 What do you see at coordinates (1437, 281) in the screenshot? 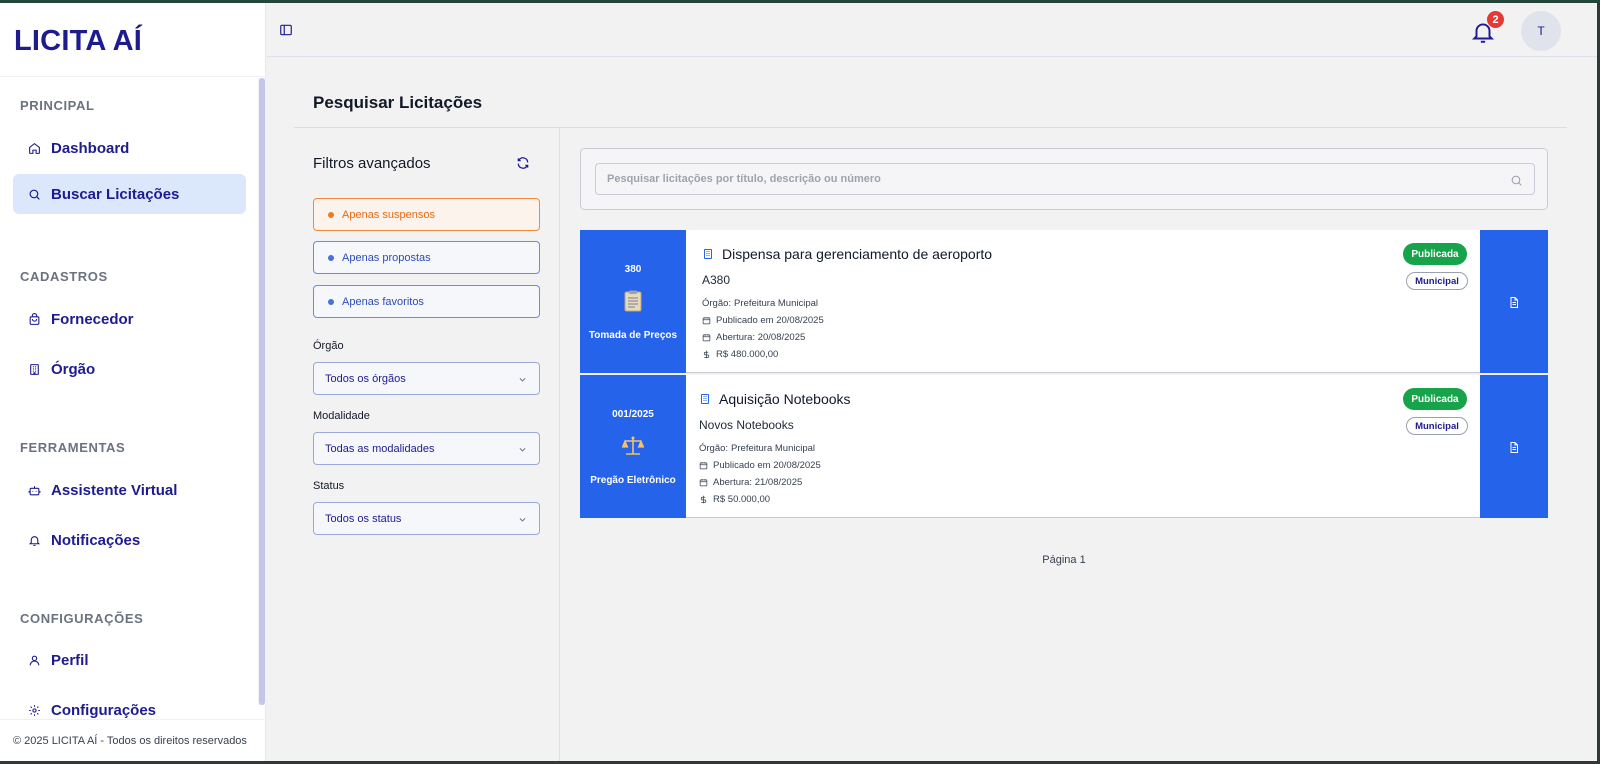
I see `sphere-badge: Municipal` at bounding box center [1437, 281].